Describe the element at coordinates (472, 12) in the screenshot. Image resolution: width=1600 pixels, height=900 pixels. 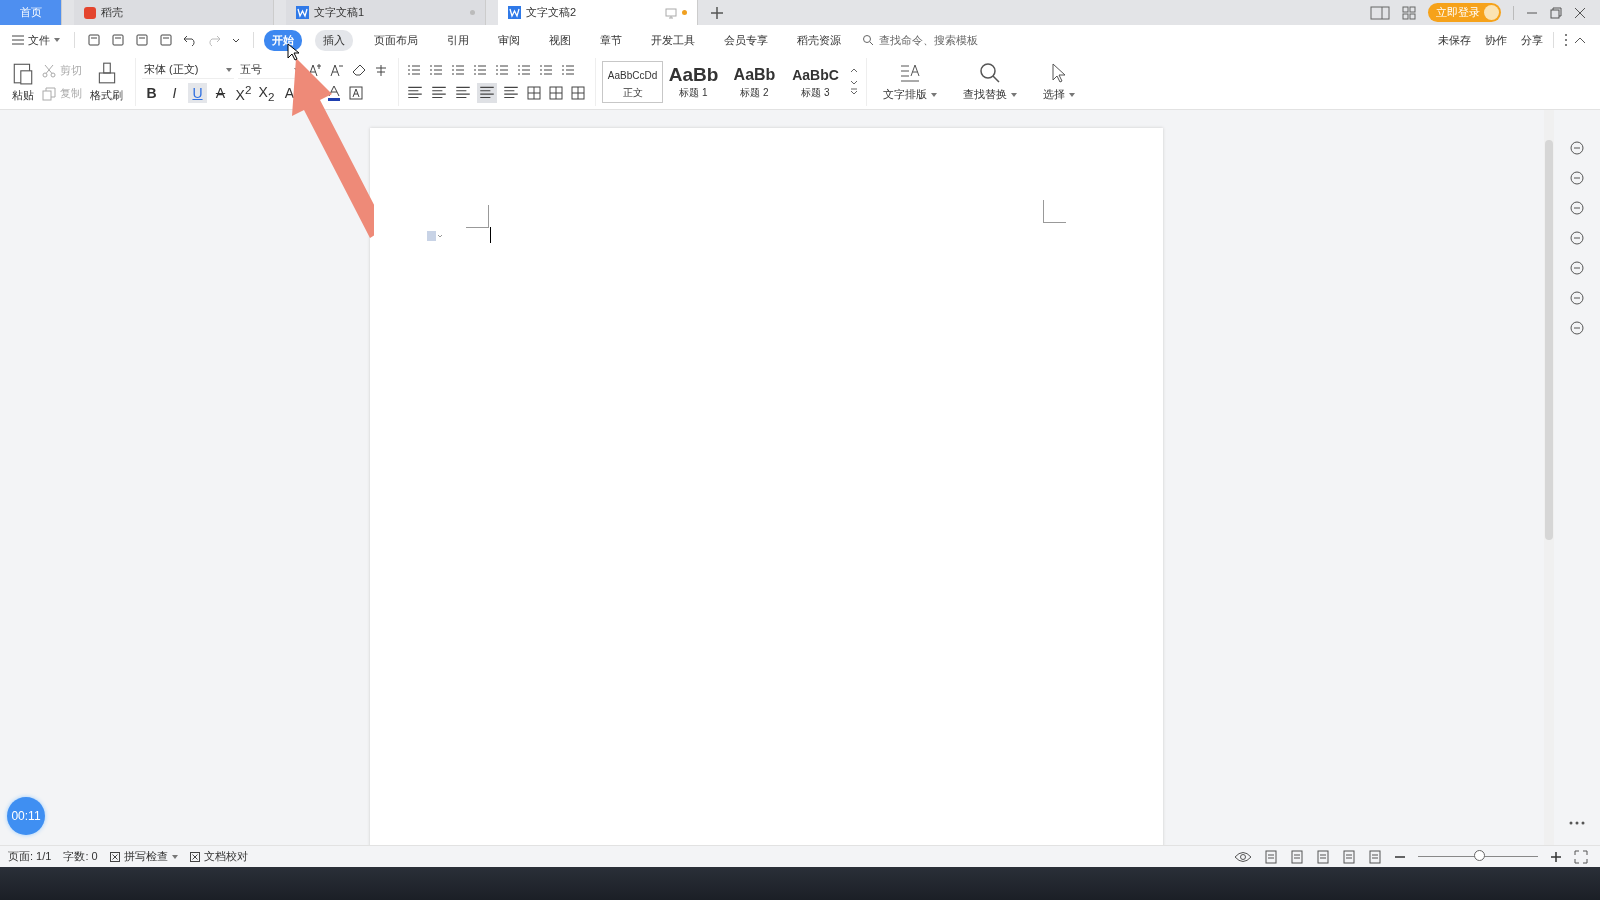
I see `close-dot-icon` at that location.